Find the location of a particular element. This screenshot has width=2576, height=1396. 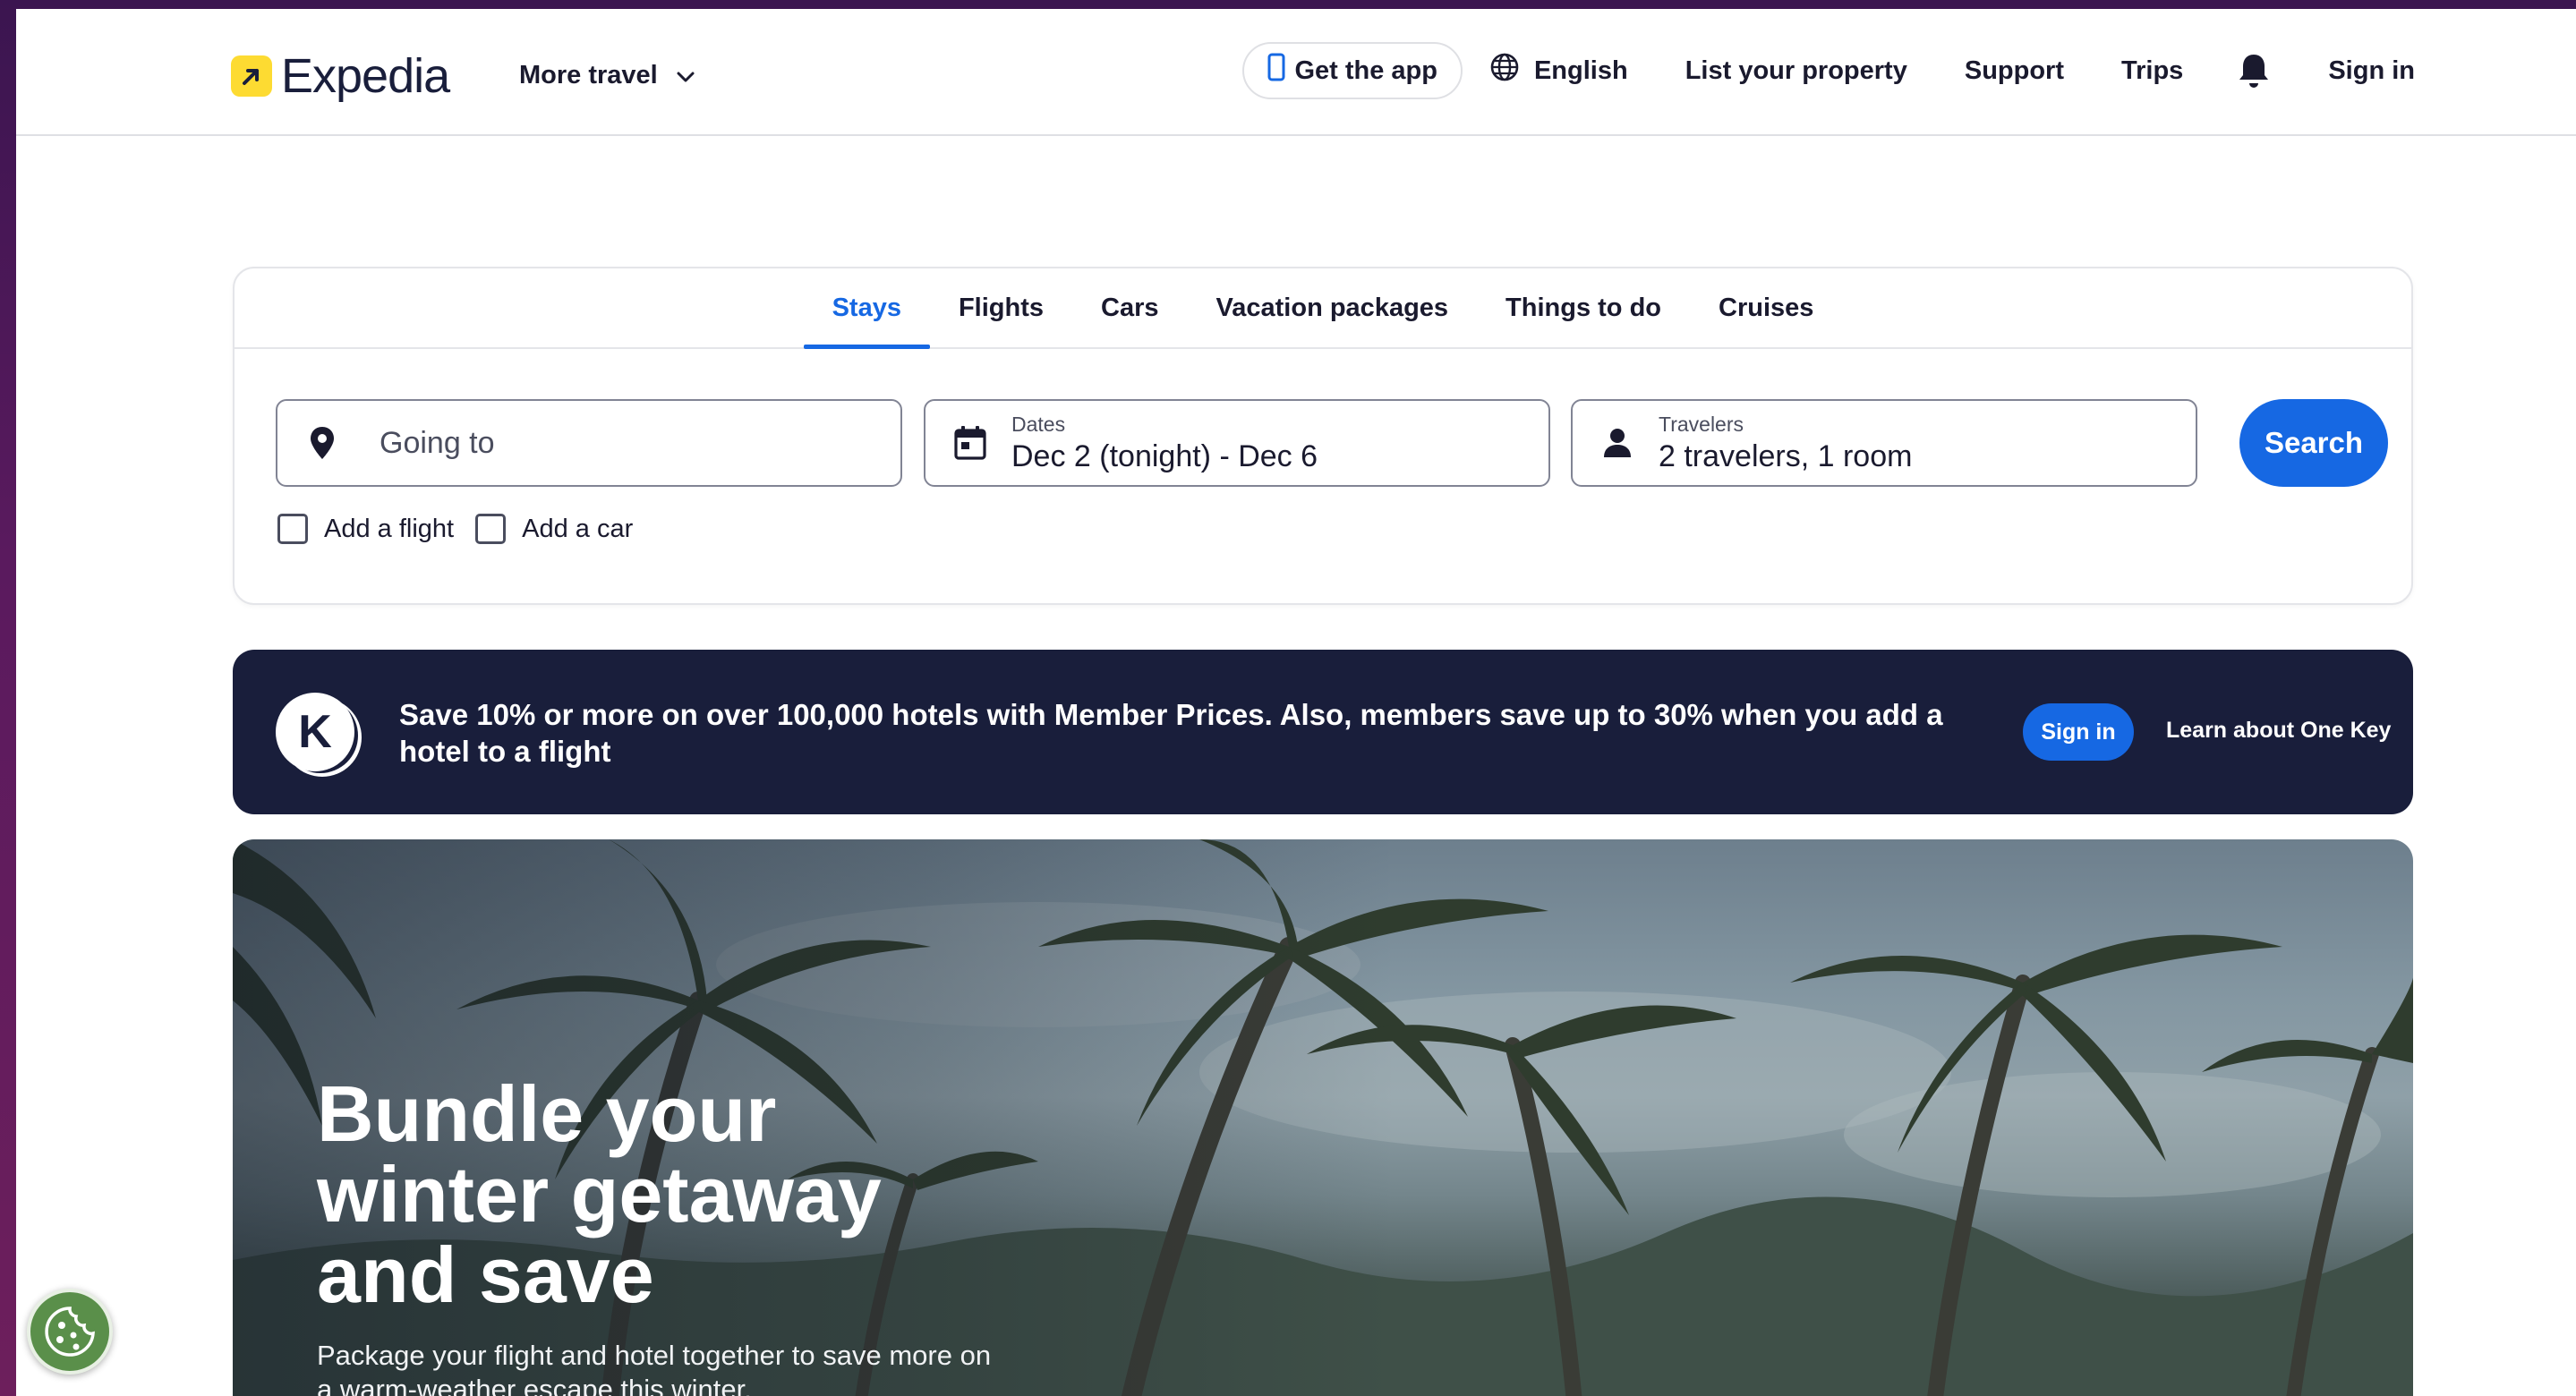

tab-things-to-do: Things to do is located at coordinates (1583, 307).